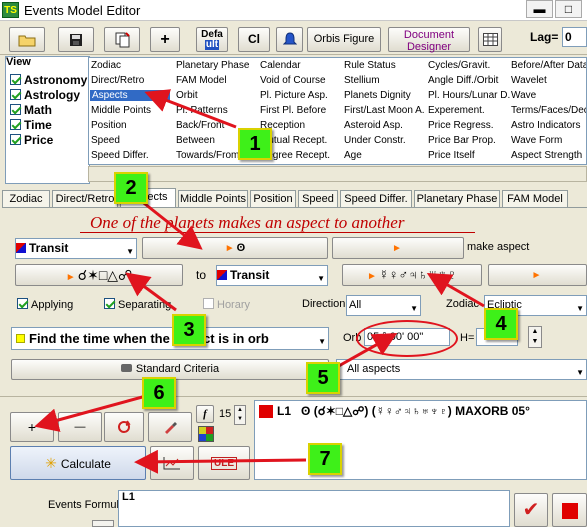 This screenshot has height=527, width=587. I want to click on badge-6: 6, so click(159, 393).